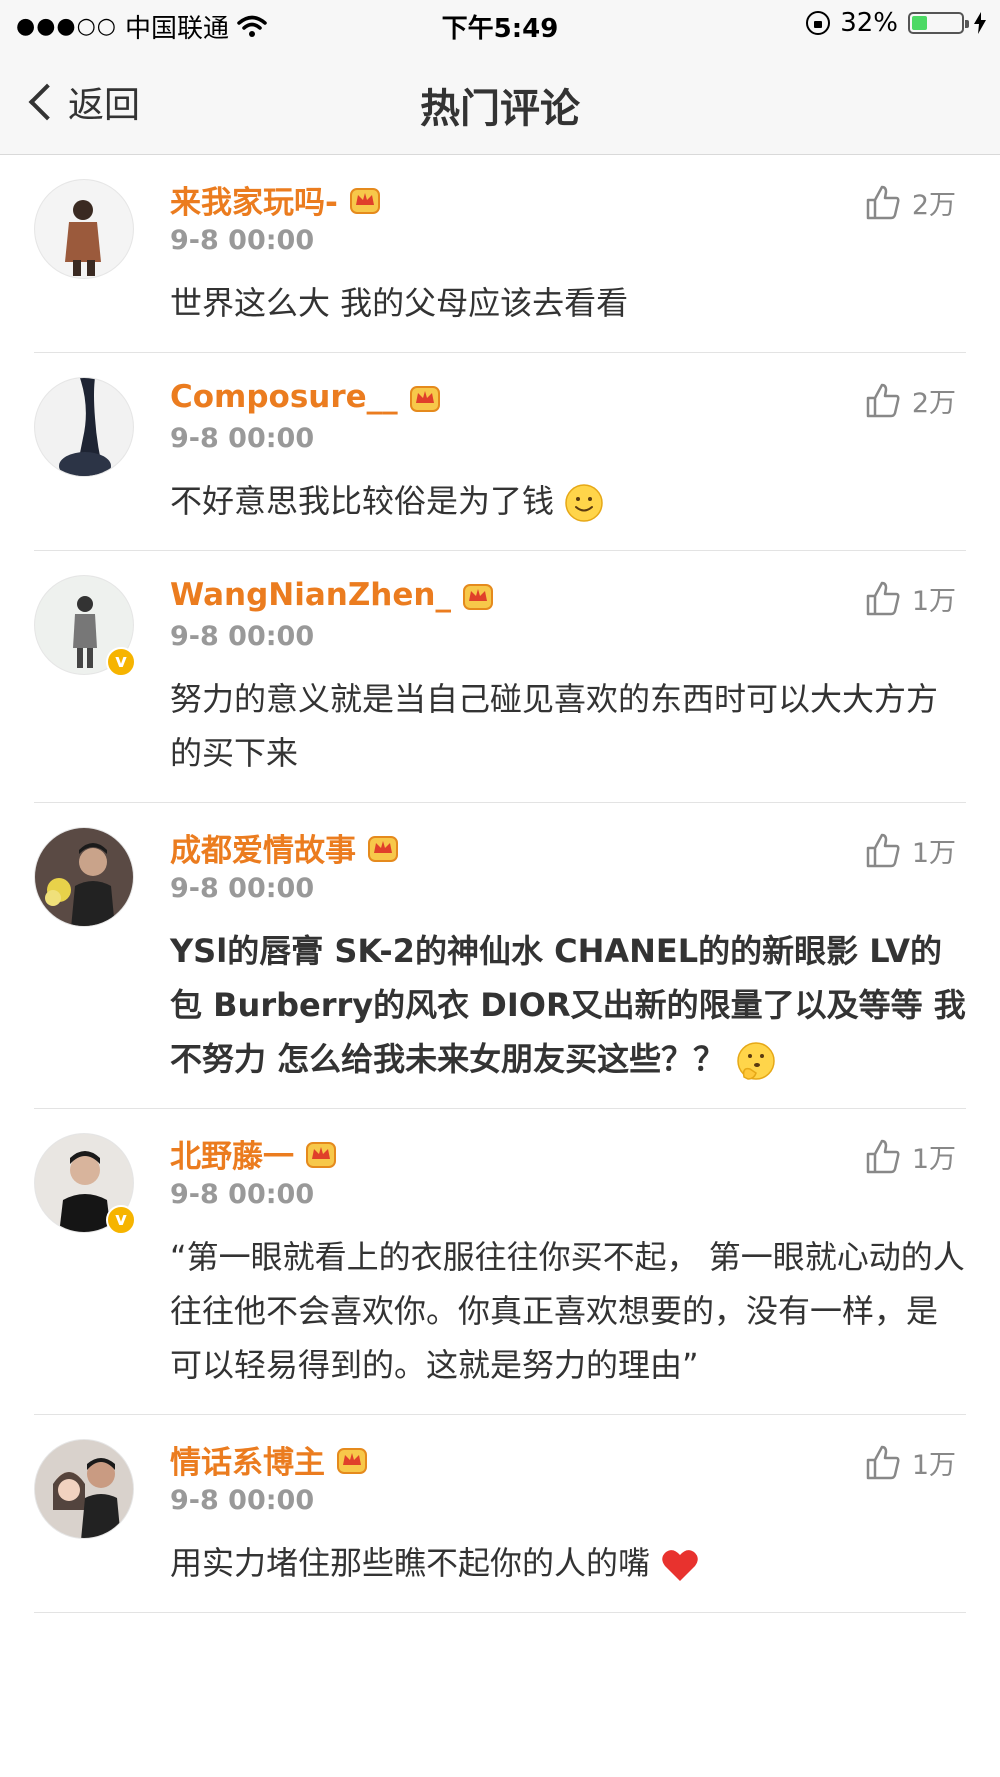 This screenshot has height=1777, width=1000. What do you see at coordinates (919, 23) in the screenshot?
I see `battery-level` at bounding box center [919, 23].